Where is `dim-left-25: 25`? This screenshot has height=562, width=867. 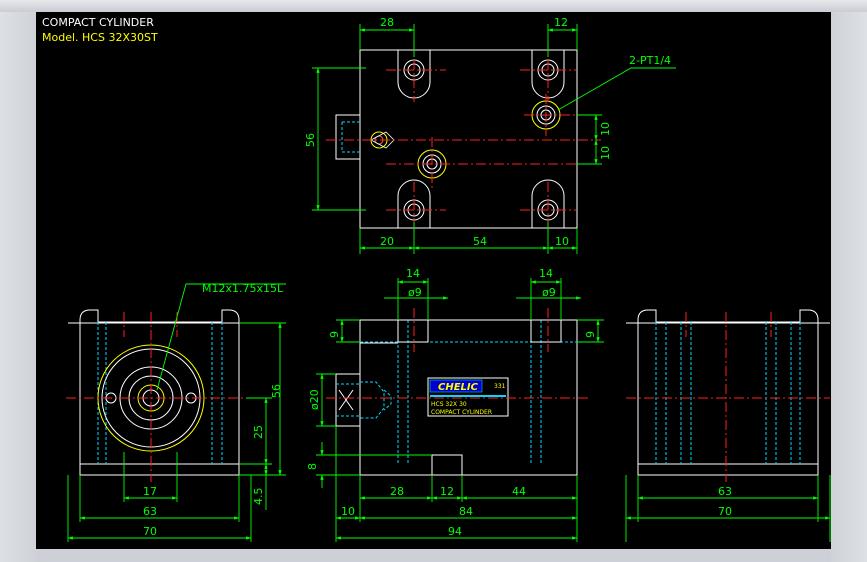 dim-left-25: 25 is located at coordinates (258, 432).